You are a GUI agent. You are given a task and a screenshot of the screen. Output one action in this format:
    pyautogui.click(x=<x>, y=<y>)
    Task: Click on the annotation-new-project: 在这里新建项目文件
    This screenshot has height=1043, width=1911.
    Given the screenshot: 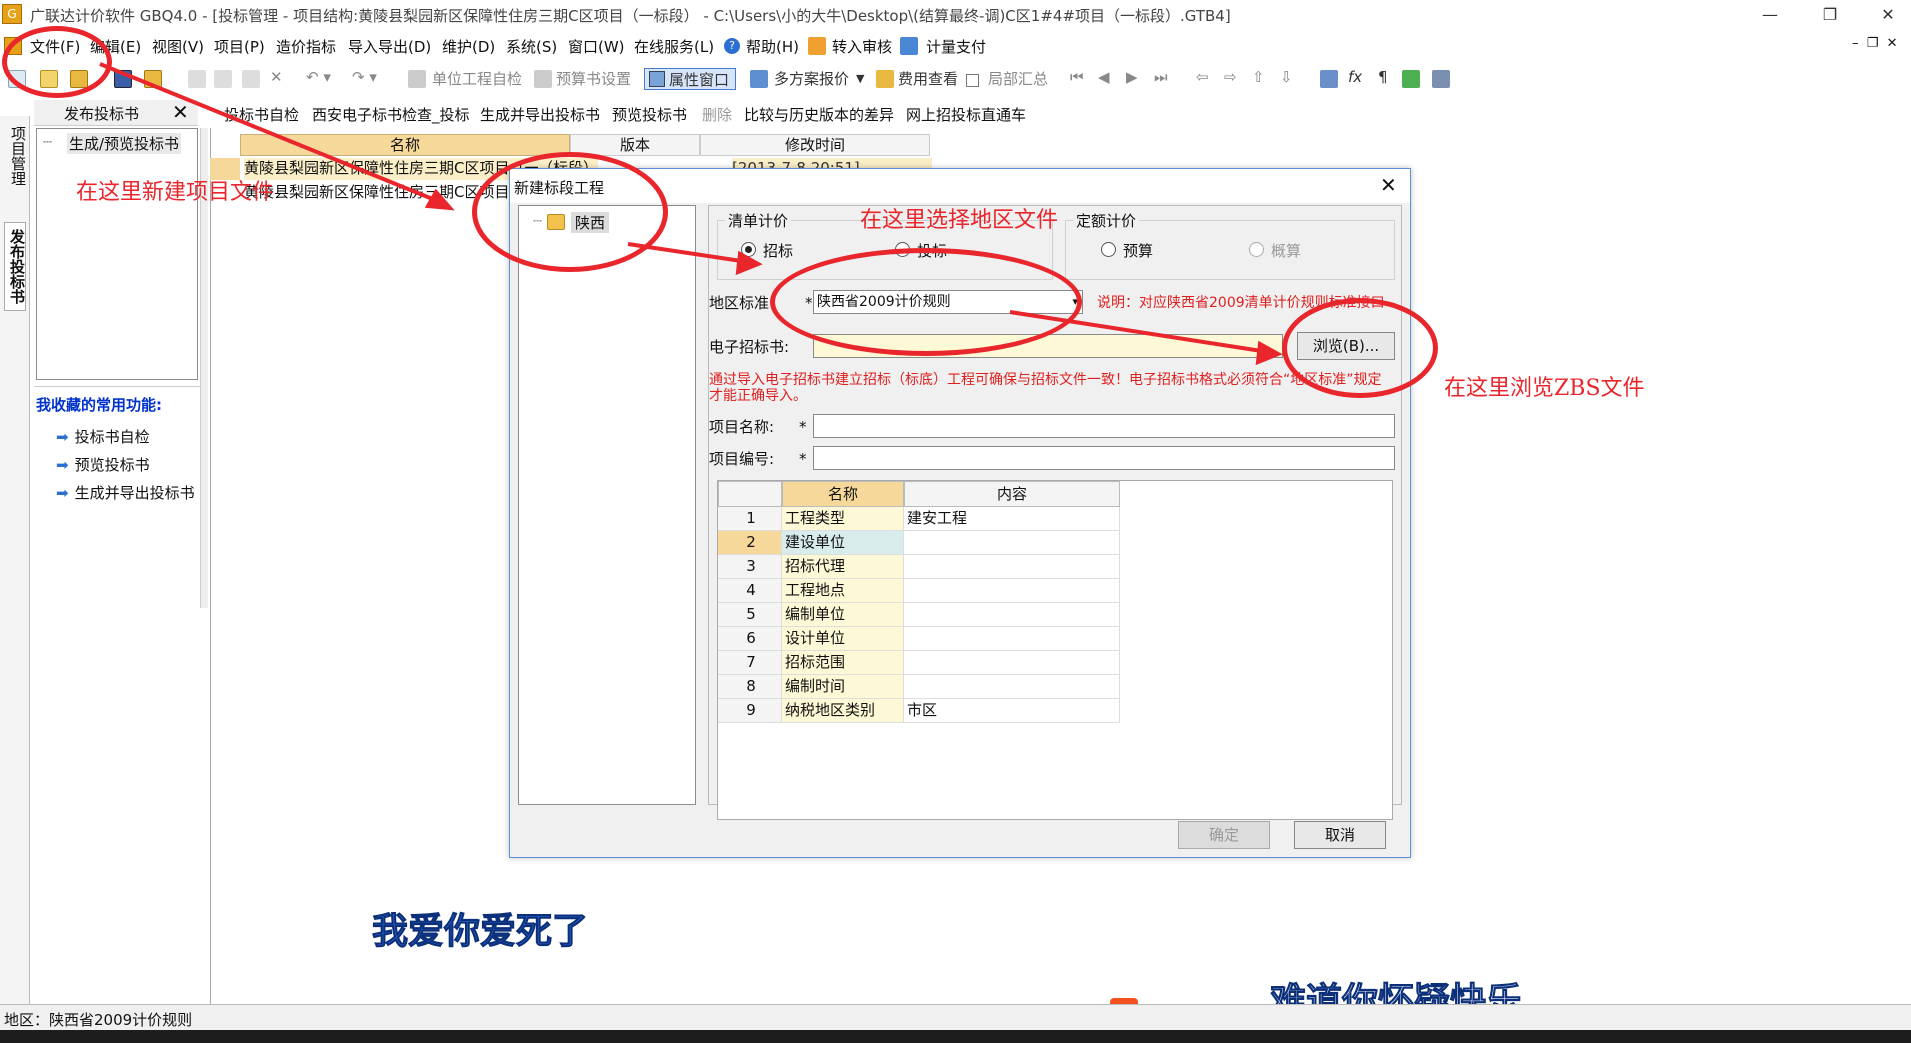 What is the action you would take?
    pyautogui.click(x=175, y=192)
    